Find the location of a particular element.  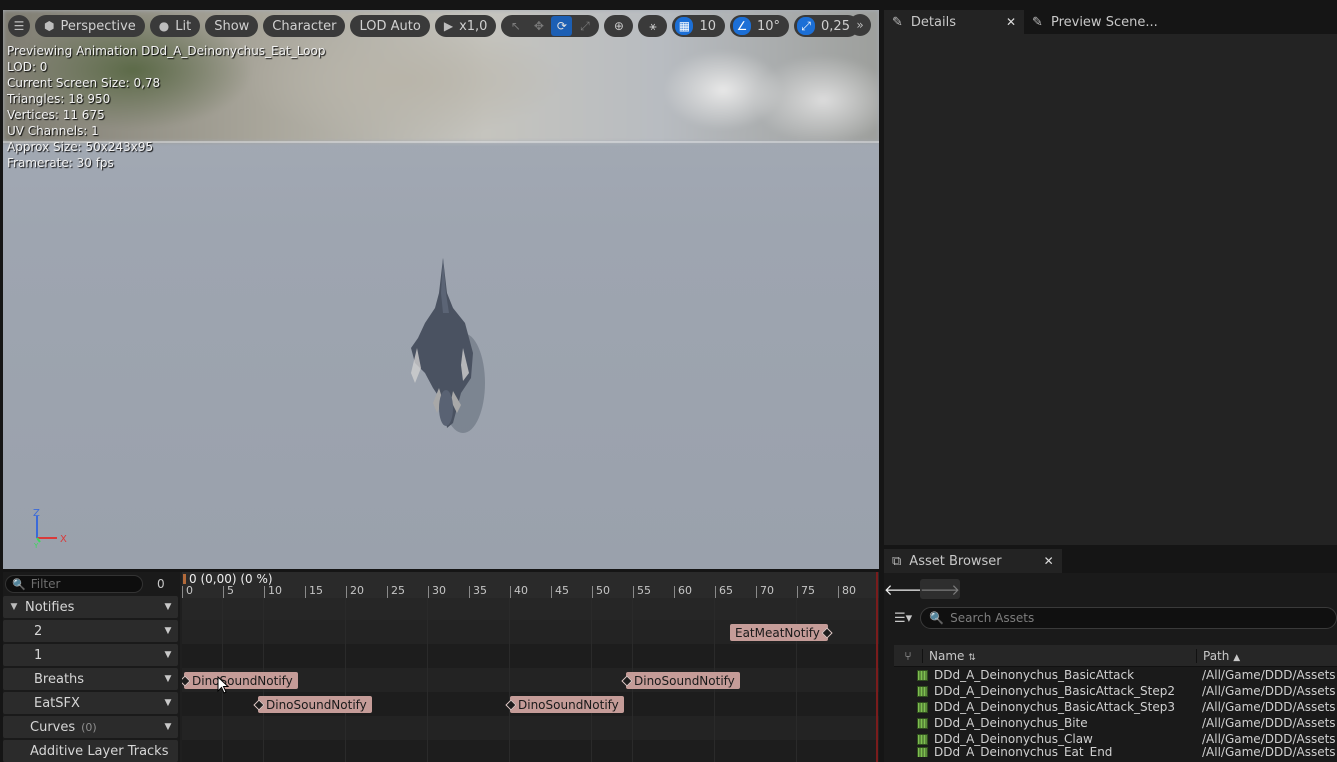

search-icon: 🔍 is located at coordinates (19, 584).